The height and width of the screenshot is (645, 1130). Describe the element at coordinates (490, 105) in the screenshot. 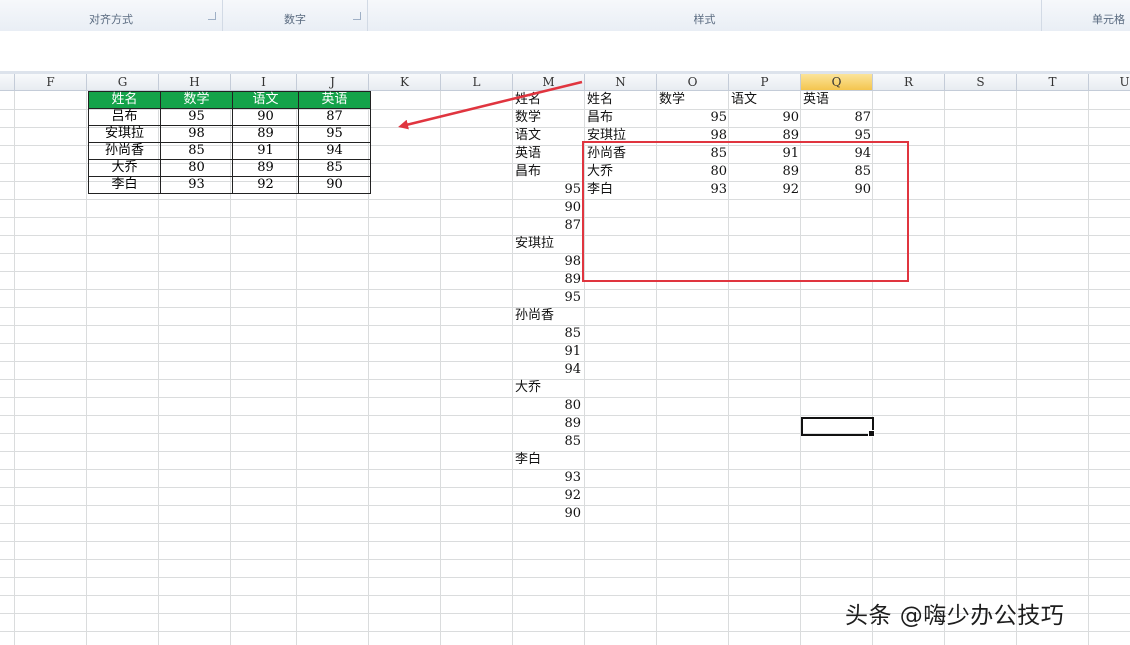

I see `annotation-arrow-icon` at that location.